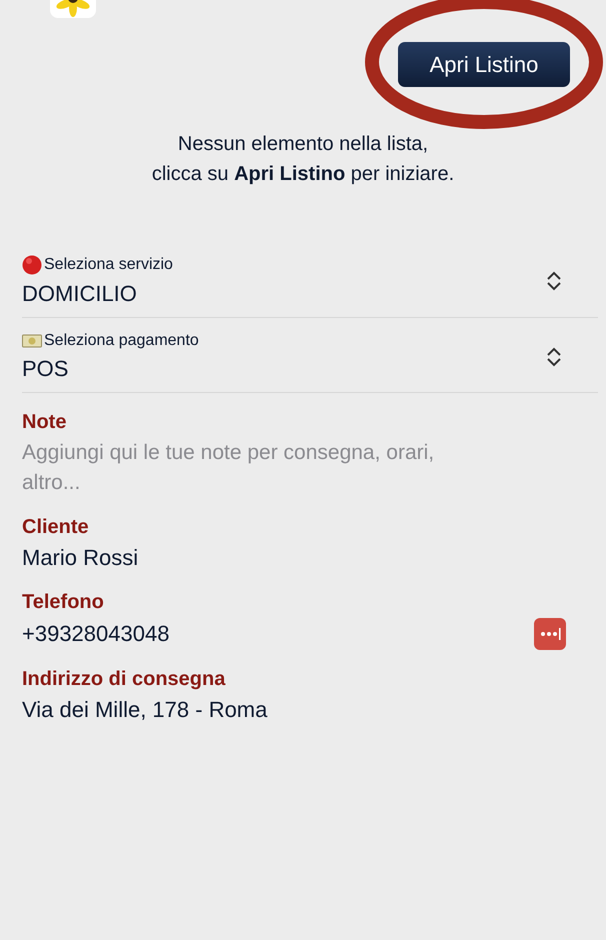 This screenshot has width=606, height=940. What do you see at coordinates (108, 265) in the screenshot?
I see `picker-label: Seleziona servizio` at bounding box center [108, 265].